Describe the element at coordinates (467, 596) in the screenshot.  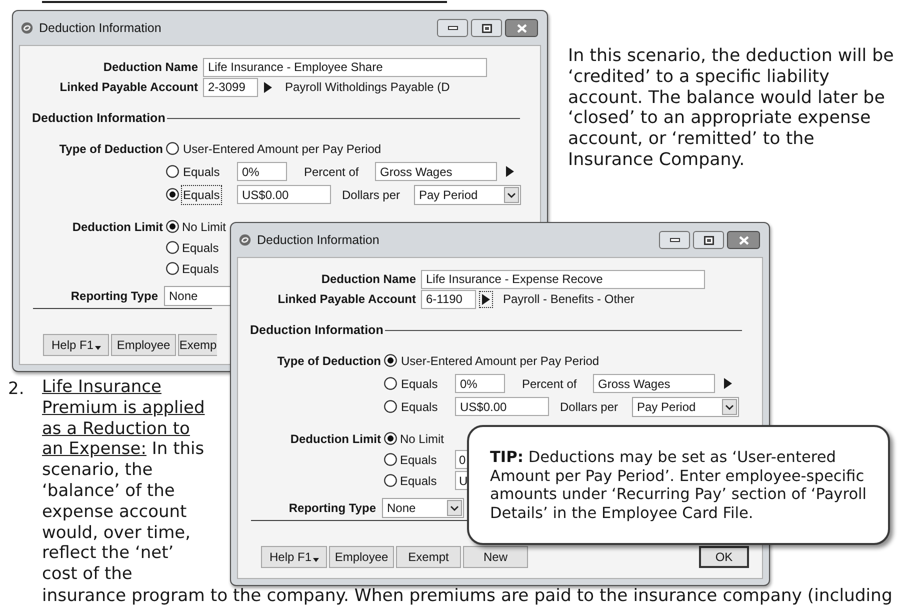
I see `body-text: insurance program to the company. When premiums are paid to the insurance company (including` at that location.